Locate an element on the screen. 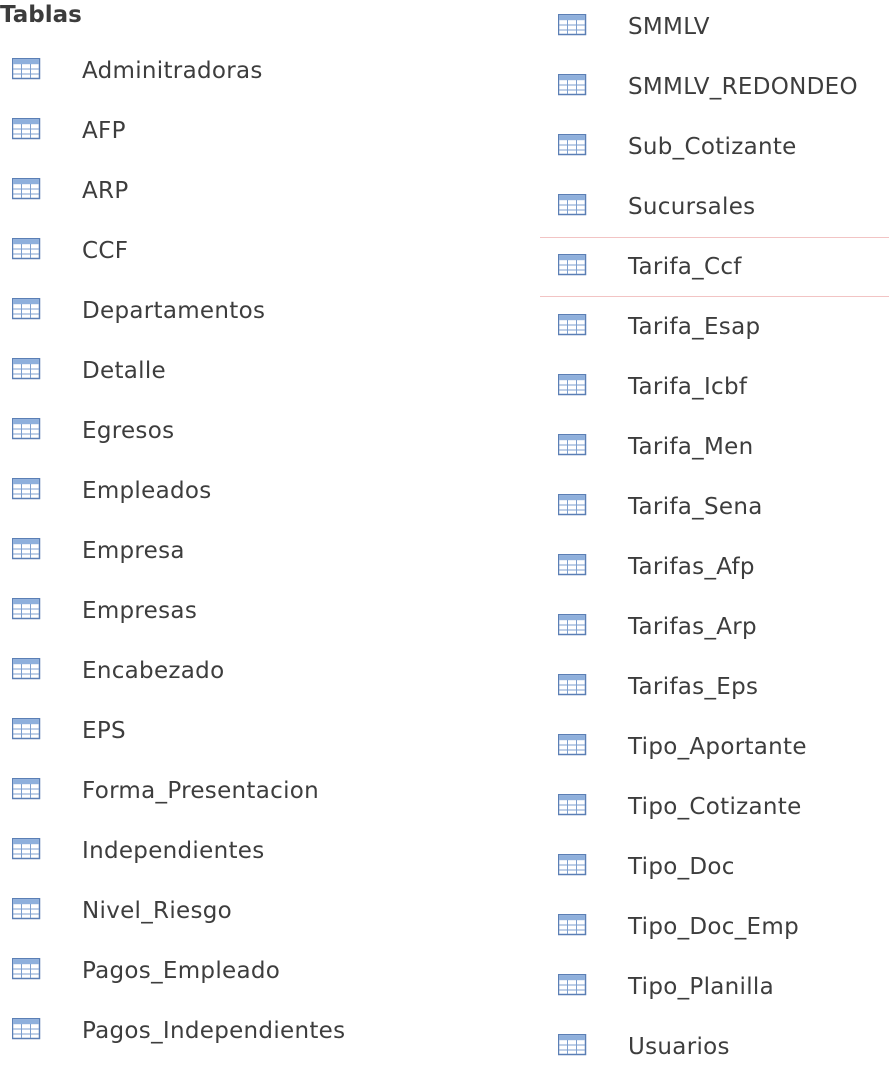 The image size is (889, 1077). table-item-label: Sub_Cotizante is located at coordinates (712, 147).